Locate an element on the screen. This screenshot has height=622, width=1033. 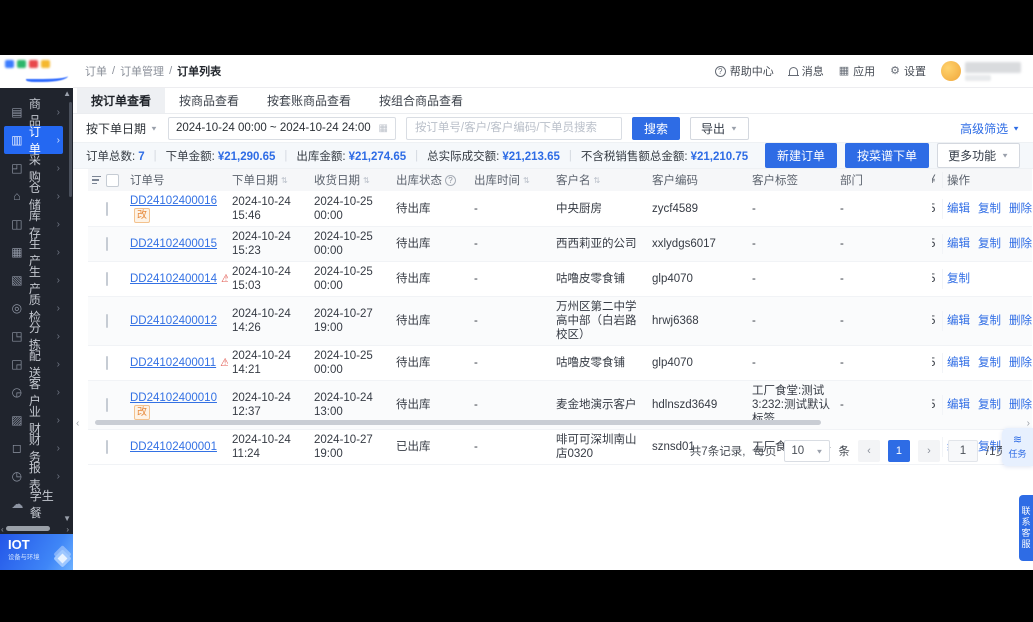
sidebar-item-qc: ◎ 质检 › is located at coordinates (32, 308).